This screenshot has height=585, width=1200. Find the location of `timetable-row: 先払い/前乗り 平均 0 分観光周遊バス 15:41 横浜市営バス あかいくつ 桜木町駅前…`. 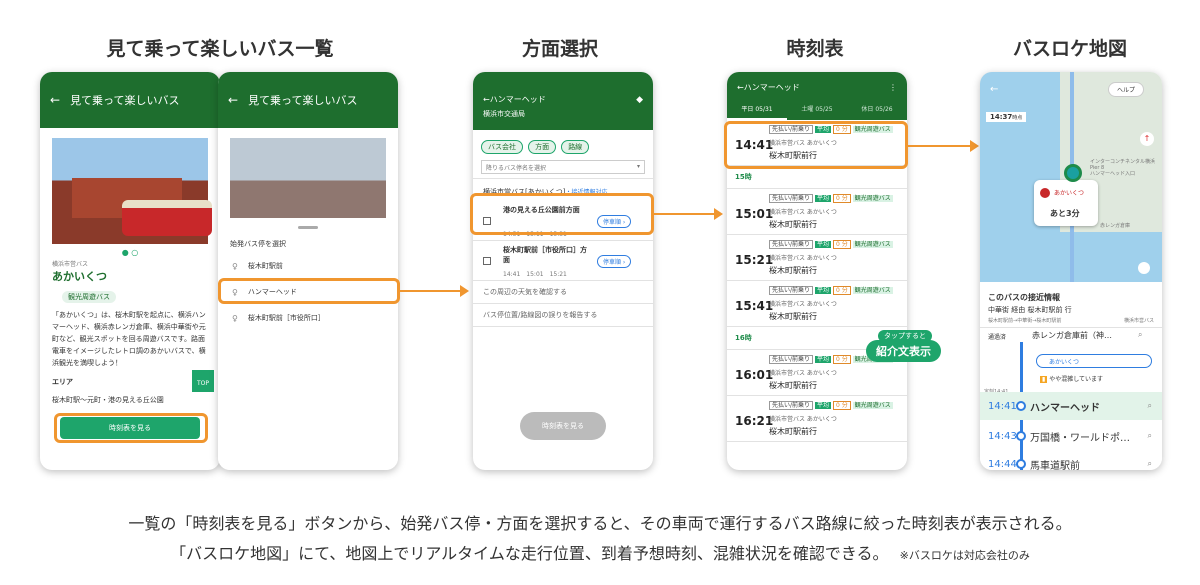

timetable-row: 先払い/前乗り 平均 0 分観光周遊バス 15:41 横浜市営バス あかいくつ 桜木町駅前… is located at coordinates (817, 304).